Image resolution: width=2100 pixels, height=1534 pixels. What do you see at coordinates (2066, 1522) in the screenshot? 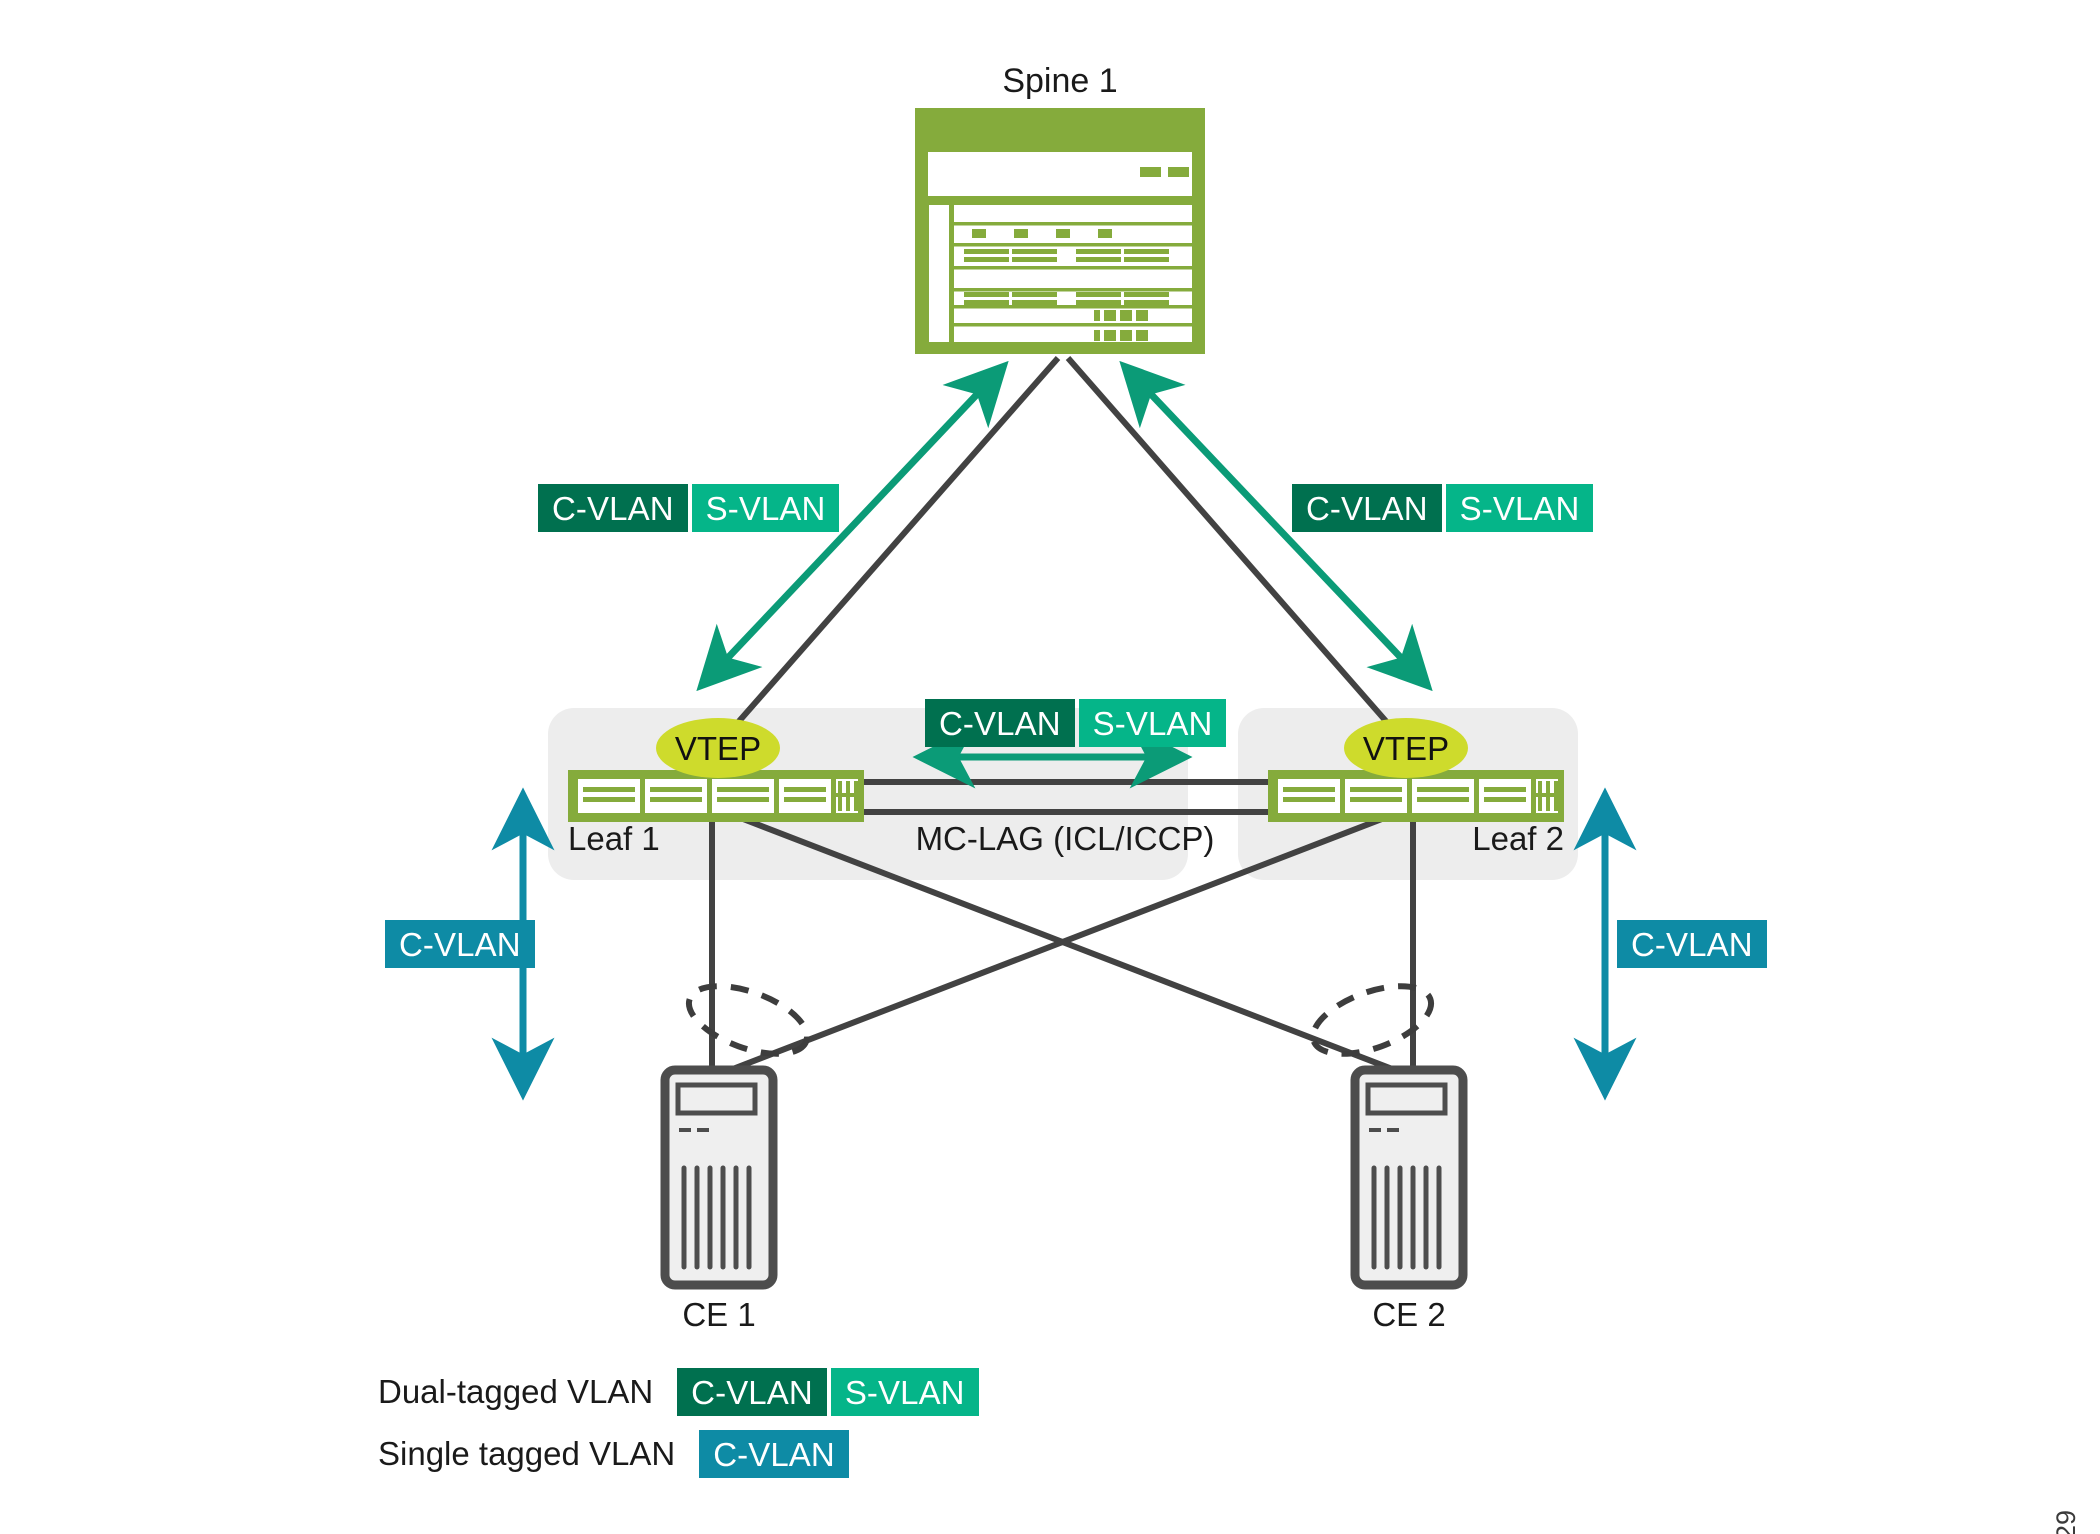
I see `watermark-id: jn-000729` at bounding box center [2066, 1522].